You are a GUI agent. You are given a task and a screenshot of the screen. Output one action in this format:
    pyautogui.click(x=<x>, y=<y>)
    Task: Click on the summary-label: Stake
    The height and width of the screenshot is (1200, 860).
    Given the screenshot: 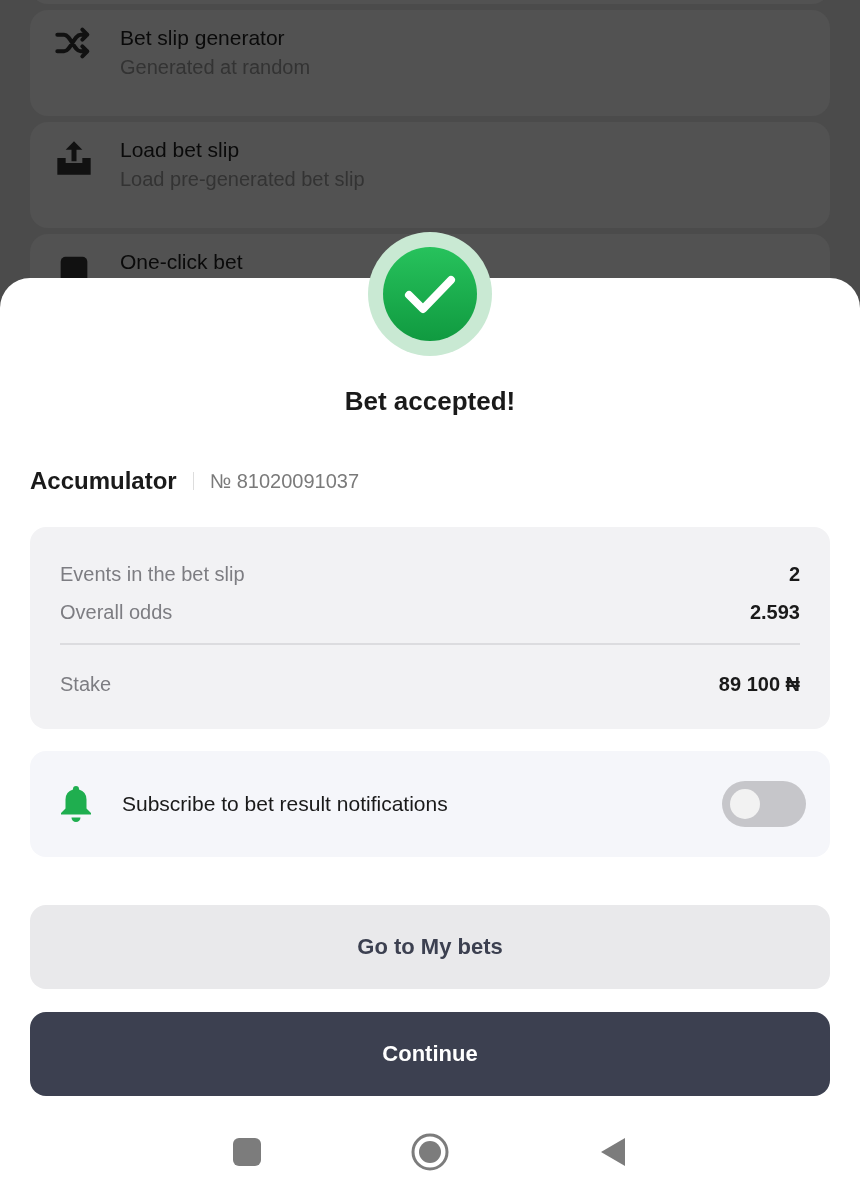 What is the action you would take?
    pyautogui.click(x=86, y=684)
    